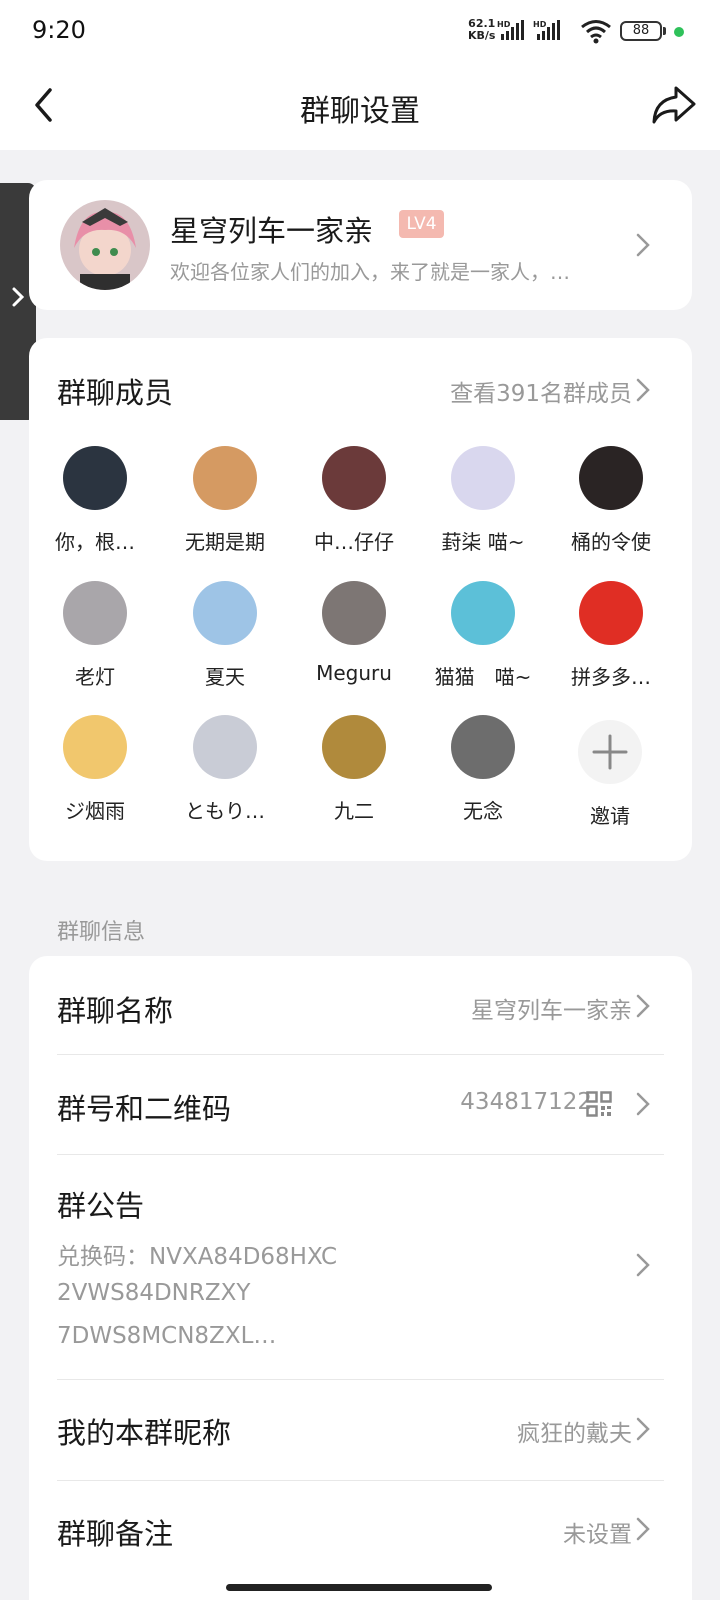 This screenshot has height=1600, width=720. What do you see at coordinates (504, 24) in the screenshot?
I see `signal-hd-label: HD` at bounding box center [504, 24].